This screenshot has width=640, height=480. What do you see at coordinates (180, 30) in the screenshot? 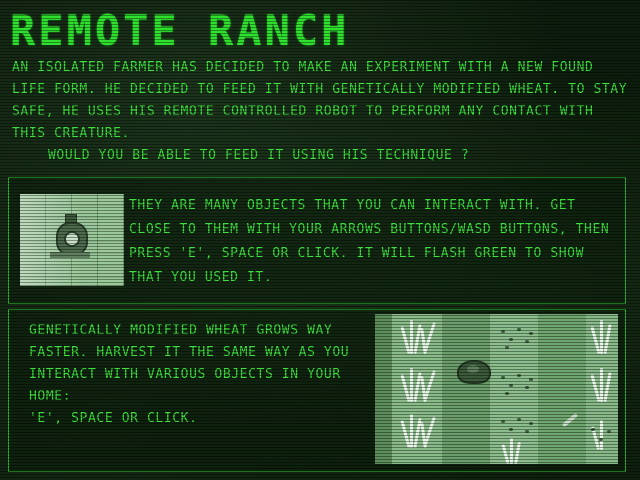
I see `page-title: REMOTE RANCH` at bounding box center [180, 30].